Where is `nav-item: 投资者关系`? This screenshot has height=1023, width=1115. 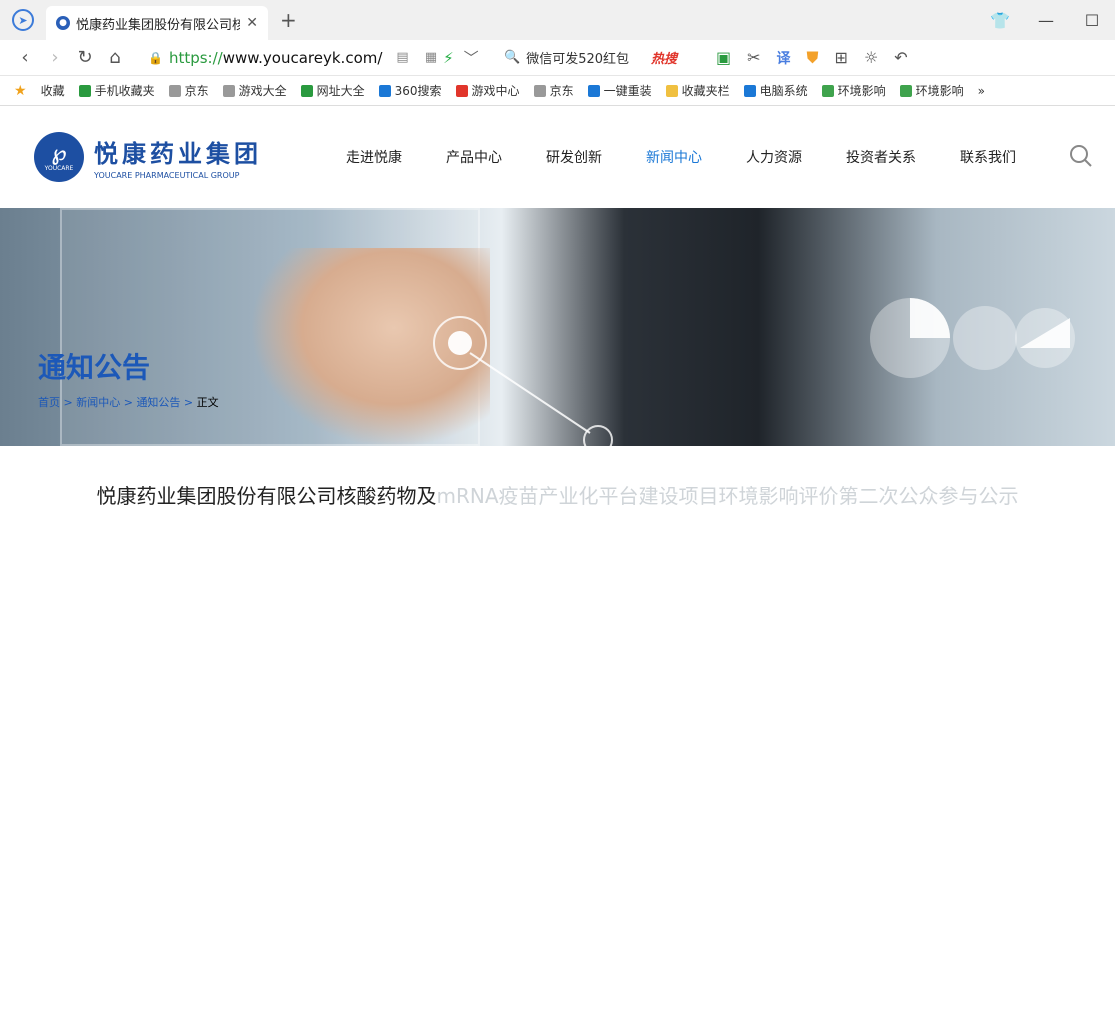
nav-item: 投资者关系 is located at coordinates (881, 157).